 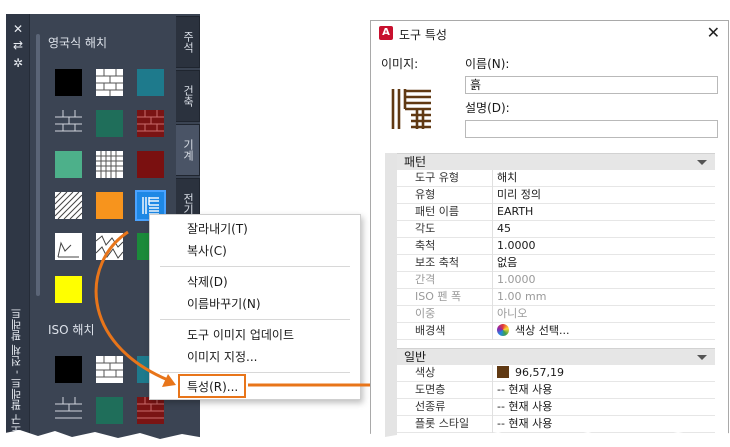 I want to click on property-row-color: 색상 96,57,19, so click(x=556, y=373).